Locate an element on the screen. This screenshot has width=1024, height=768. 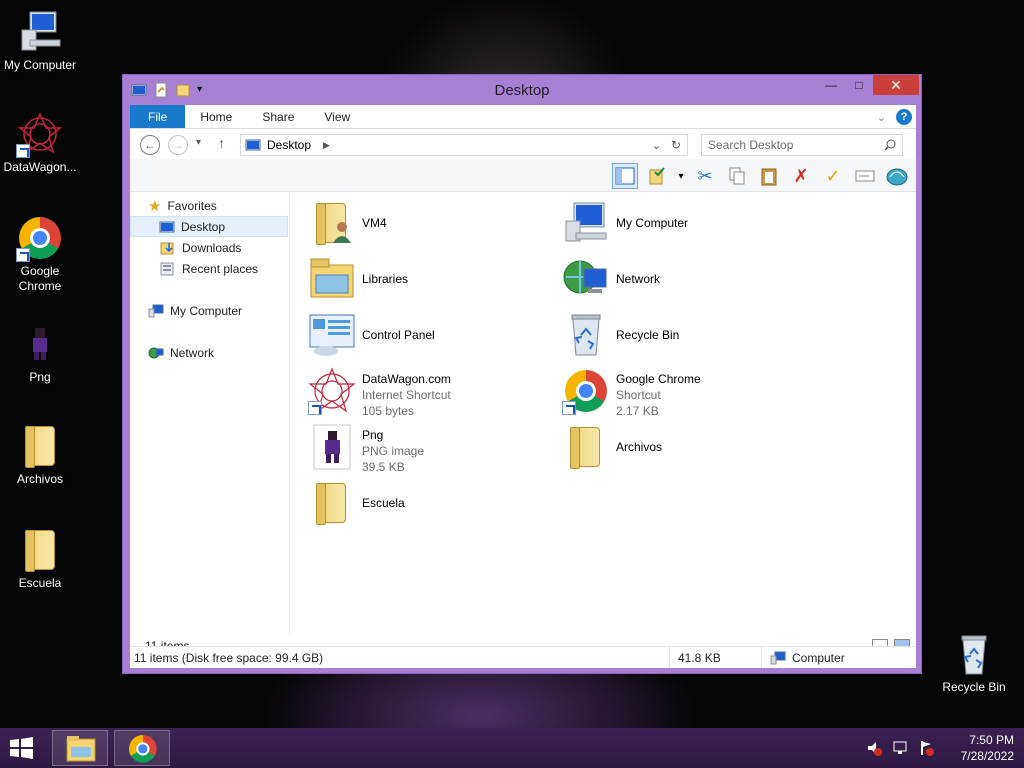
address-bar: Desktop ▶ ⌄ ↻ is located at coordinates (464, 145).